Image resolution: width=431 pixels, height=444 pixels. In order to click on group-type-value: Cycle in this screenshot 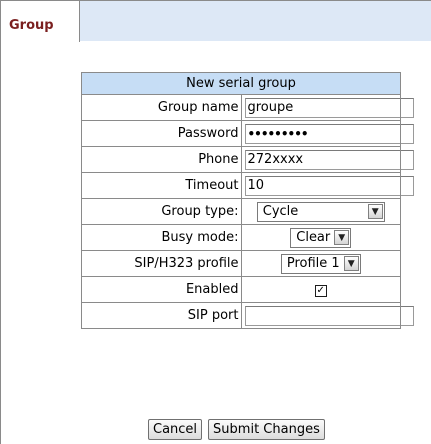, I will do `click(280, 211)`.